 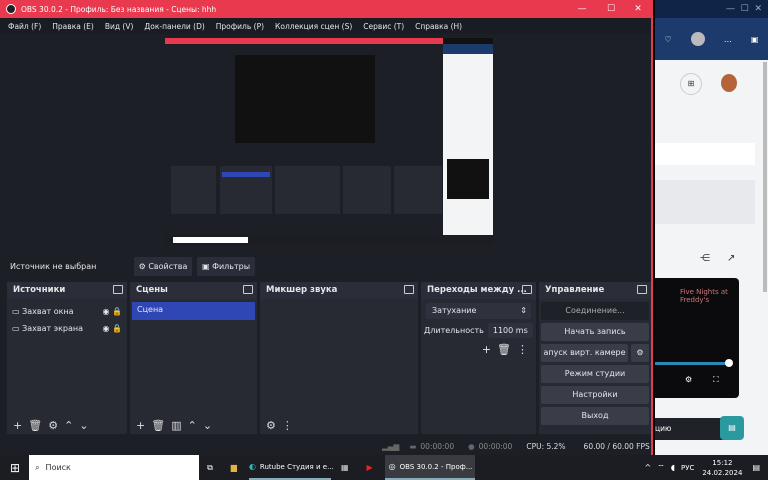 I want to click on scenes-dock: Сцены Сцена + 🗑 ▥ ⌃ ⌄, so click(x=193, y=358).